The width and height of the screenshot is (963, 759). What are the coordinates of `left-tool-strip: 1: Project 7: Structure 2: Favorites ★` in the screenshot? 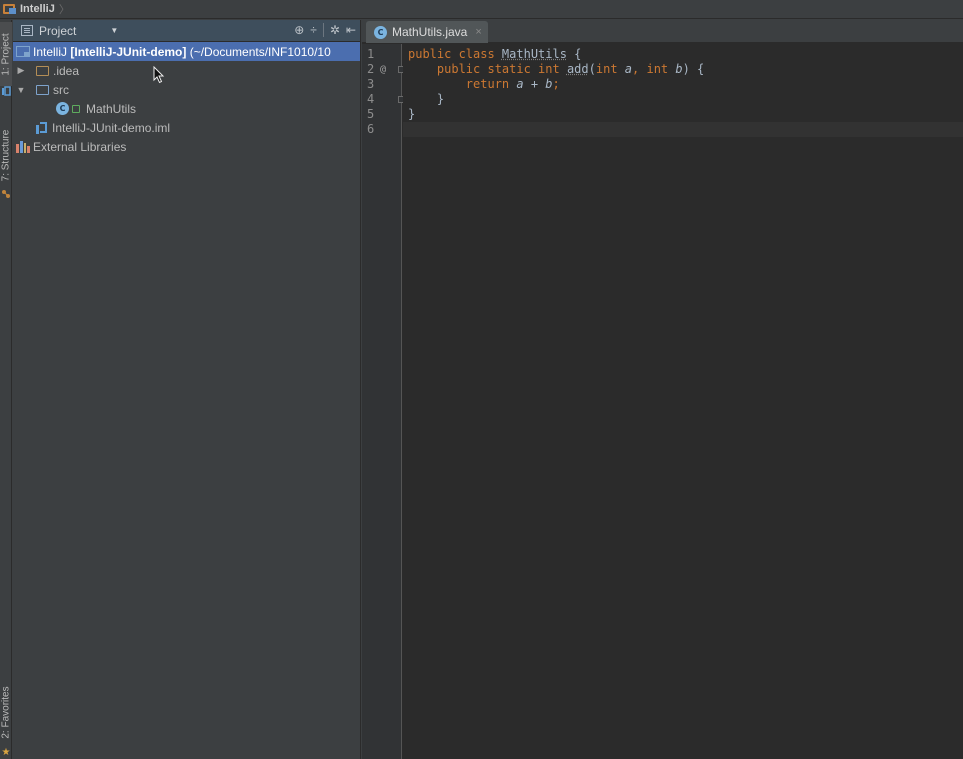 It's located at (6, 389).